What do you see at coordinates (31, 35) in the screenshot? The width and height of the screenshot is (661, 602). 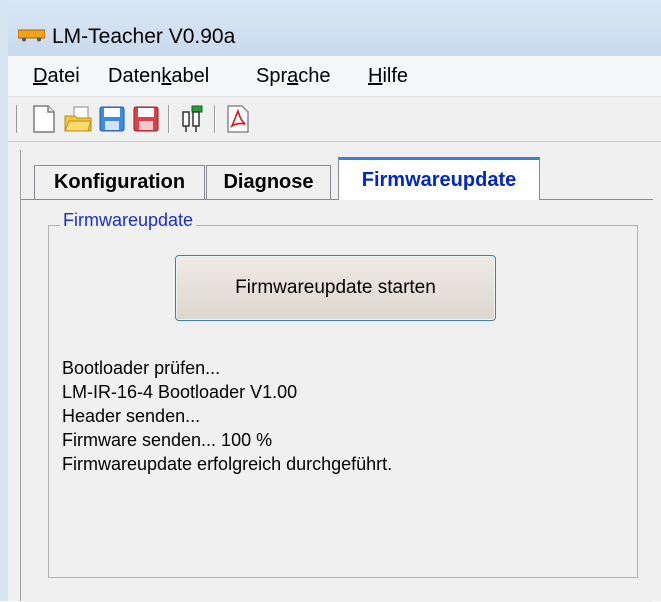 I see `app-icon` at bounding box center [31, 35].